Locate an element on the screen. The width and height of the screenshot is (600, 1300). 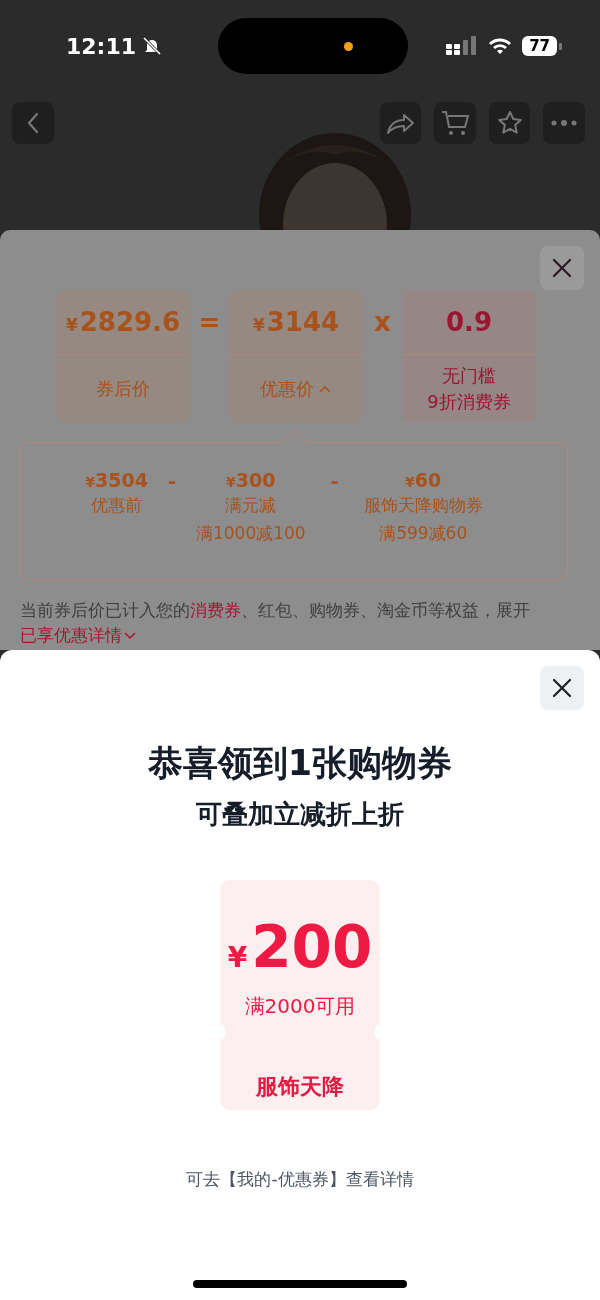
back-icon is located at coordinates (32, 123).